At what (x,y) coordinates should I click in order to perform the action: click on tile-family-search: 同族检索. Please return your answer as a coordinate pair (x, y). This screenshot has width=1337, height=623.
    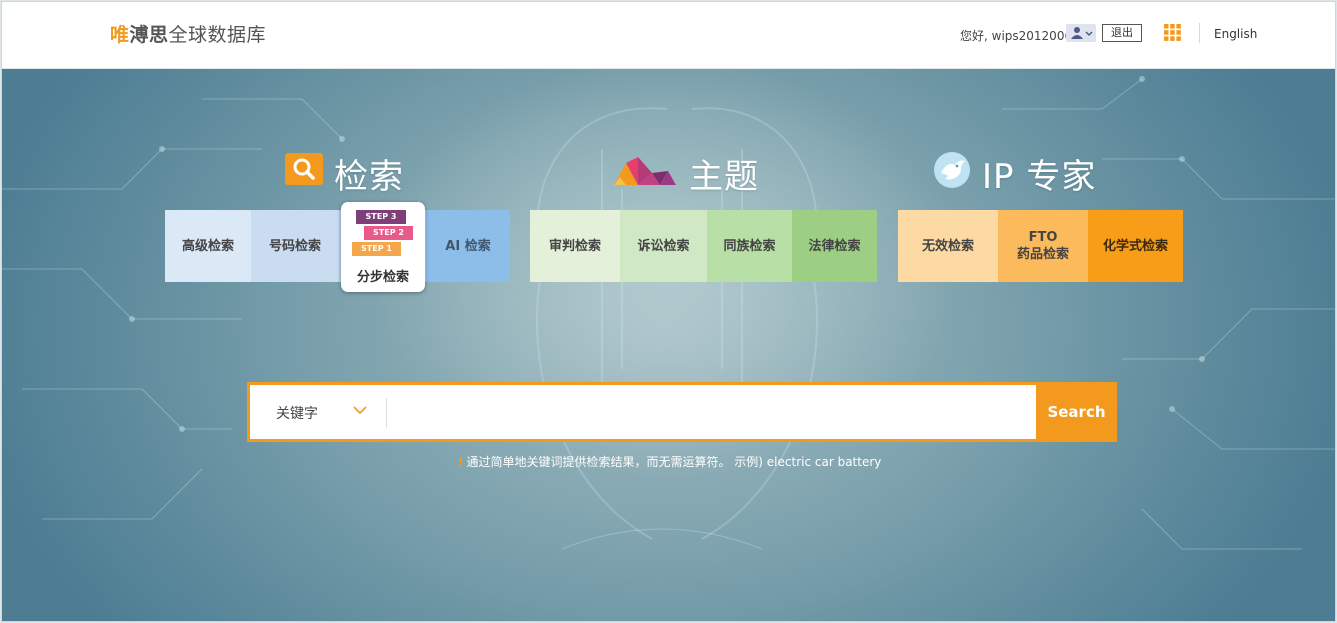
    Looking at the image, I should click on (749, 246).